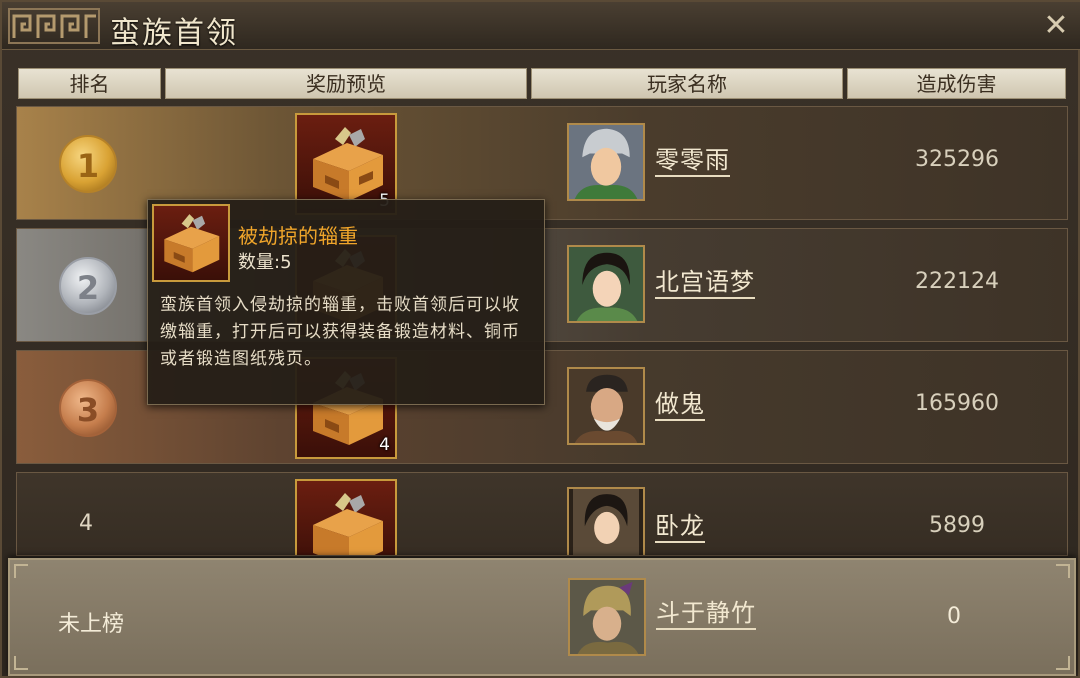 This screenshot has width=1080, height=678. I want to click on gold-medal-icon: 1, so click(88, 164).